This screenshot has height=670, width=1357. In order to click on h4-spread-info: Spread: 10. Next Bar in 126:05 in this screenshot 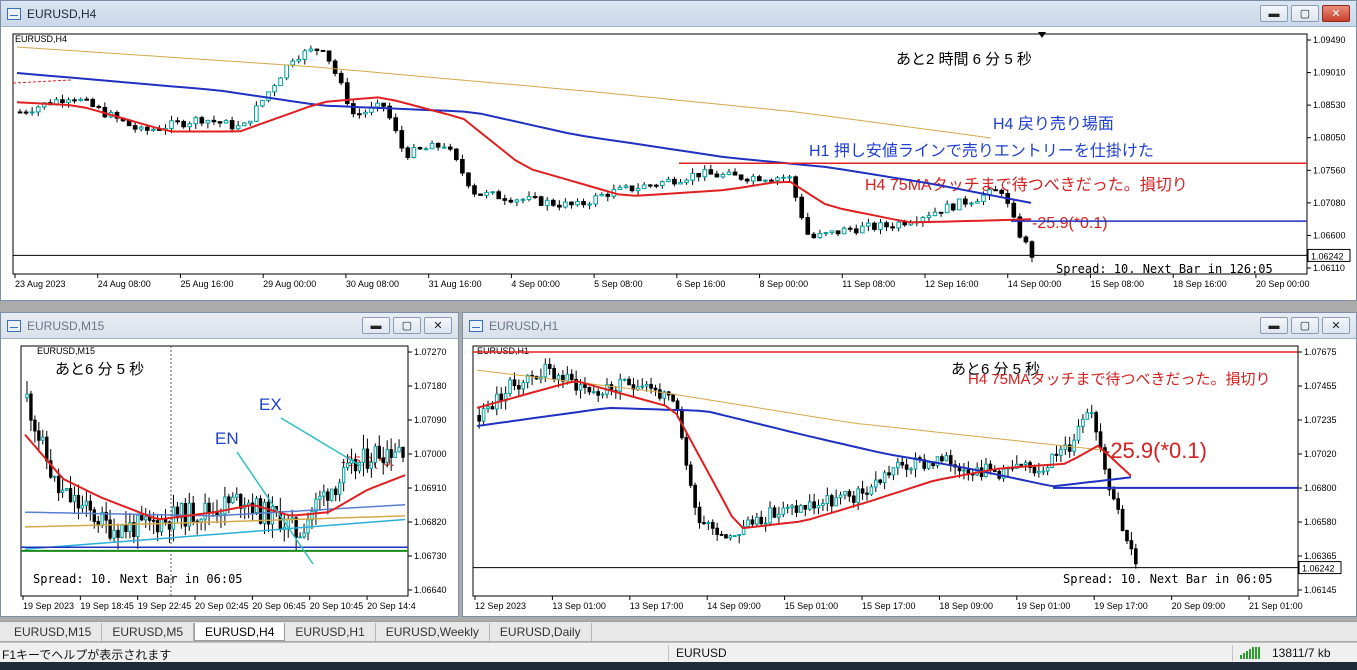, I will do `click(1164, 269)`.